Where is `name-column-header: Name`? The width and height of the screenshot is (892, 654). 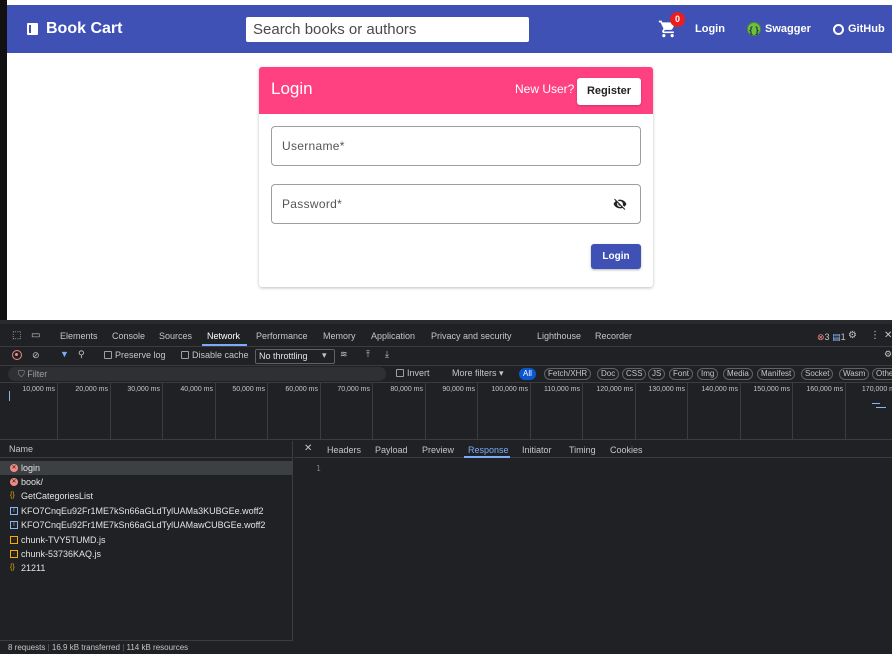
name-column-header: Name is located at coordinates (146, 449).